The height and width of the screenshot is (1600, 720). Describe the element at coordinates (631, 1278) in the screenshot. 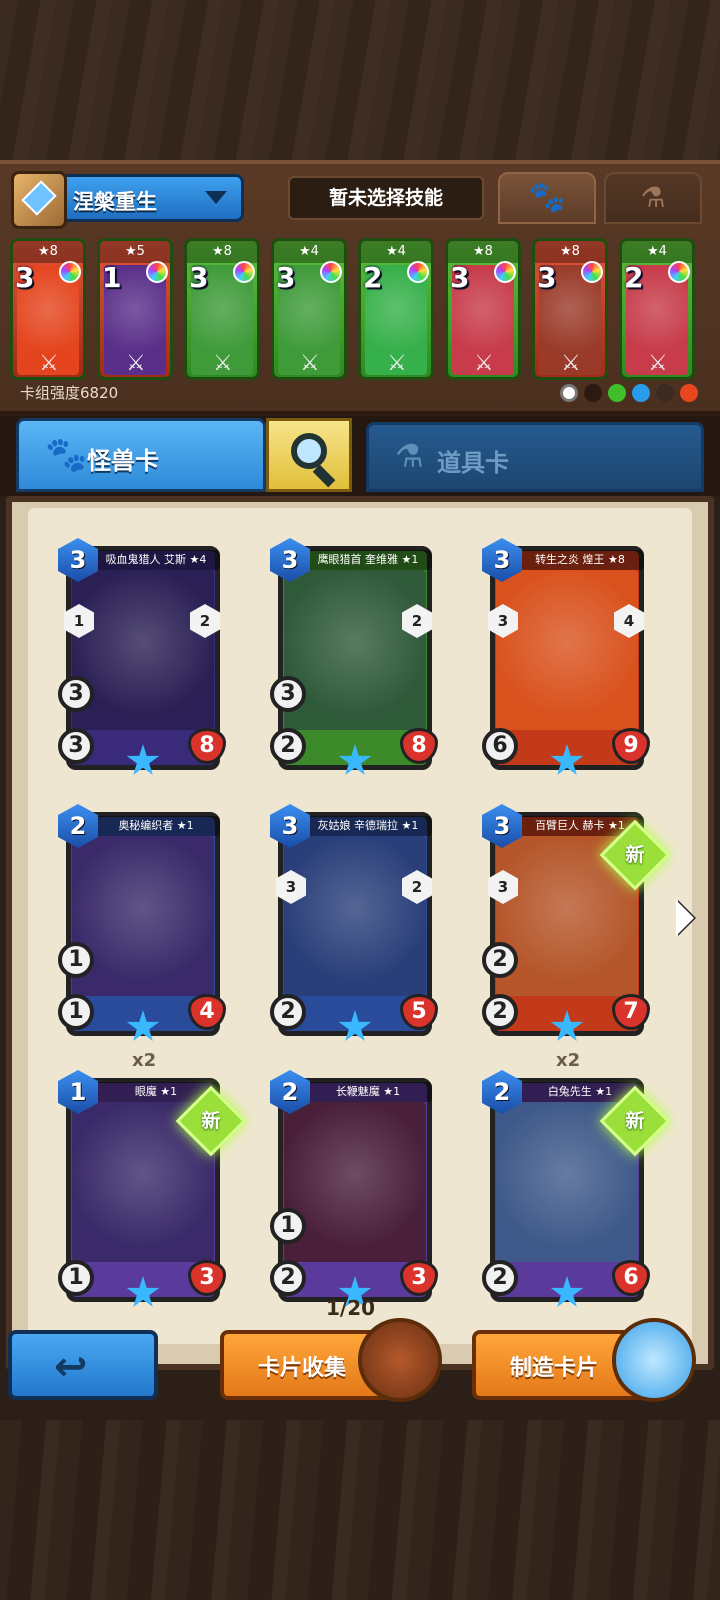

I see `card-health: 6` at that location.